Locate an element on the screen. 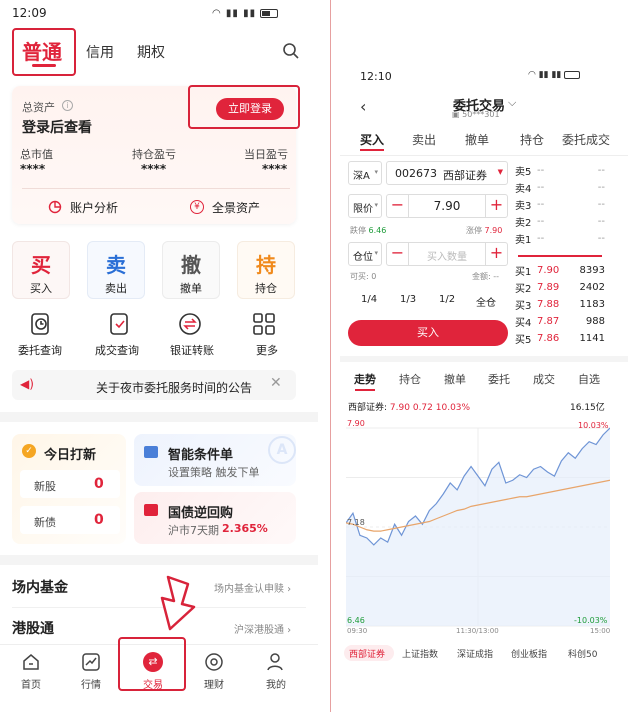 The image size is (628, 712). fraction-all: 全仓 is located at coordinates (486, 301).